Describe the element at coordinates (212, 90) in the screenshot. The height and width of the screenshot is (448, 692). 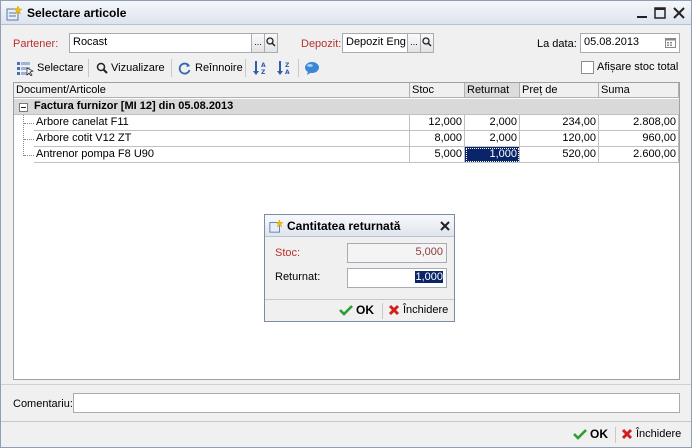
I see `column-header-document: Document/Articole` at that location.